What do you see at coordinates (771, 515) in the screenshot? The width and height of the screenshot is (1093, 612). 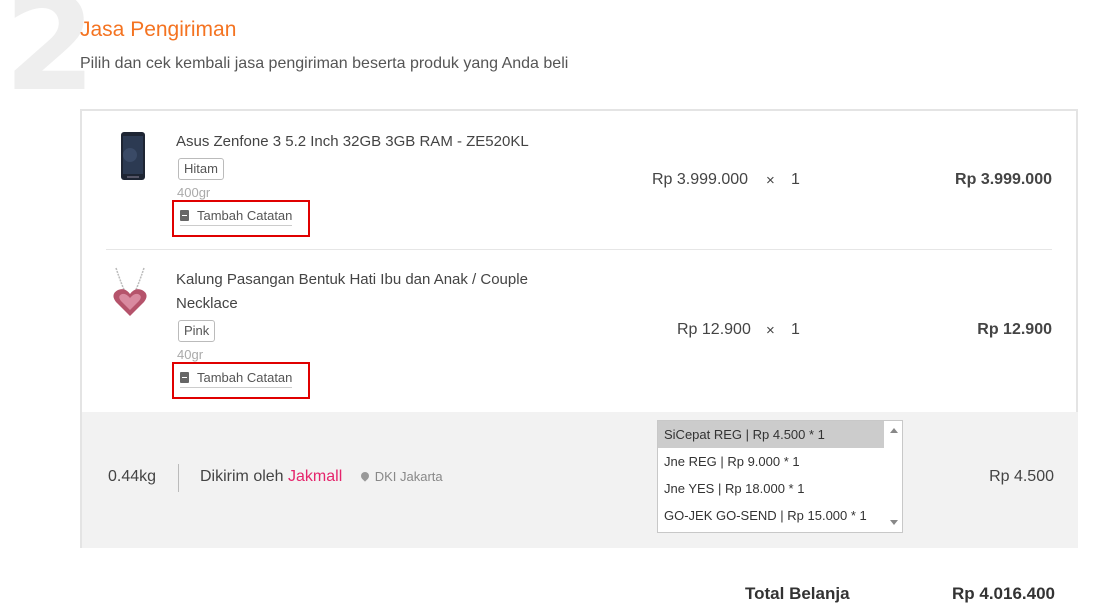 I see `courier-option: GO-JEK GO-SEND | Rp 15.000 * 1` at bounding box center [771, 515].